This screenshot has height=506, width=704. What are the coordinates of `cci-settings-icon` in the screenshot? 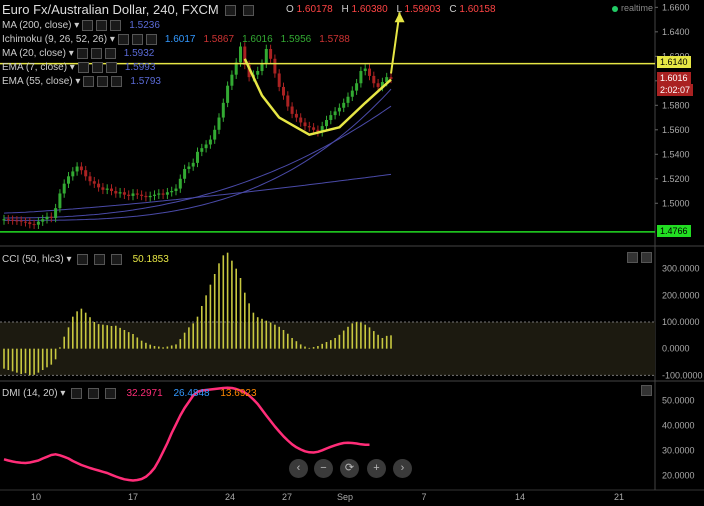 It's located at (83, 259).